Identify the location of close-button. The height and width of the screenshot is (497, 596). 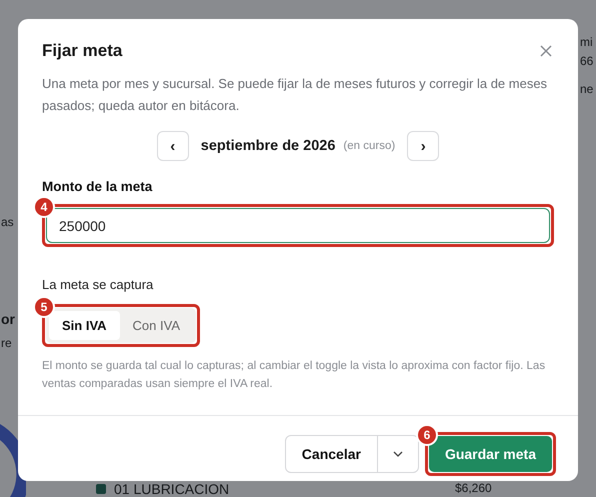
(546, 51).